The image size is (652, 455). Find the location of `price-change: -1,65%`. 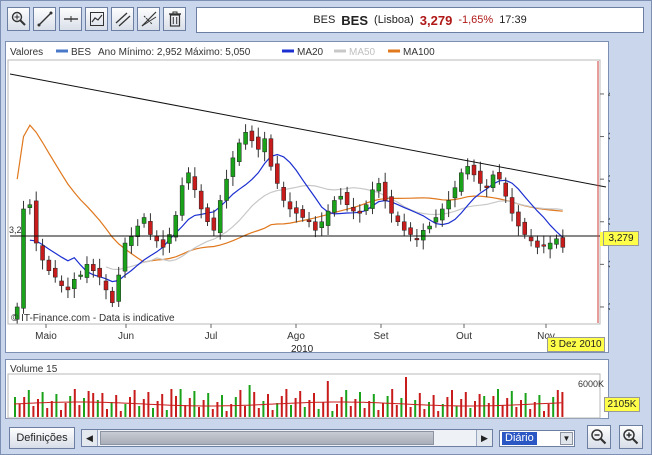

price-change: -1,65% is located at coordinates (476, 20).